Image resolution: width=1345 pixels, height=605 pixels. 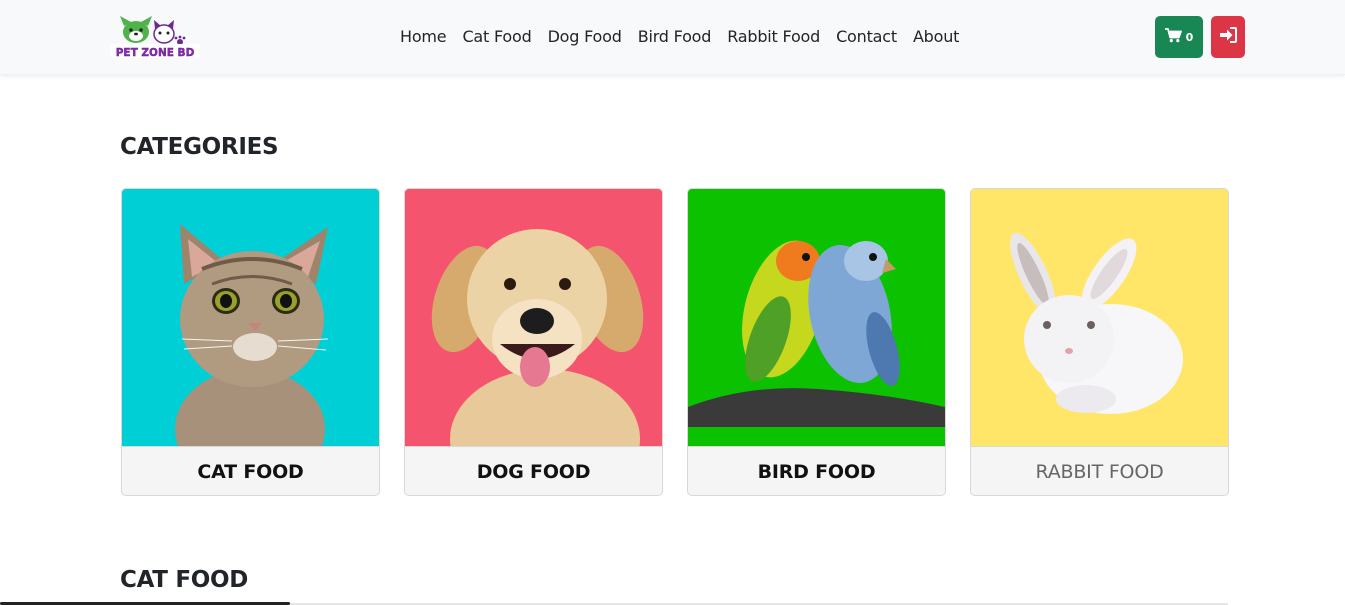 What do you see at coordinates (1189, 37) in the screenshot?
I see `cart-count-badge: 0` at bounding box center [1189, 37].